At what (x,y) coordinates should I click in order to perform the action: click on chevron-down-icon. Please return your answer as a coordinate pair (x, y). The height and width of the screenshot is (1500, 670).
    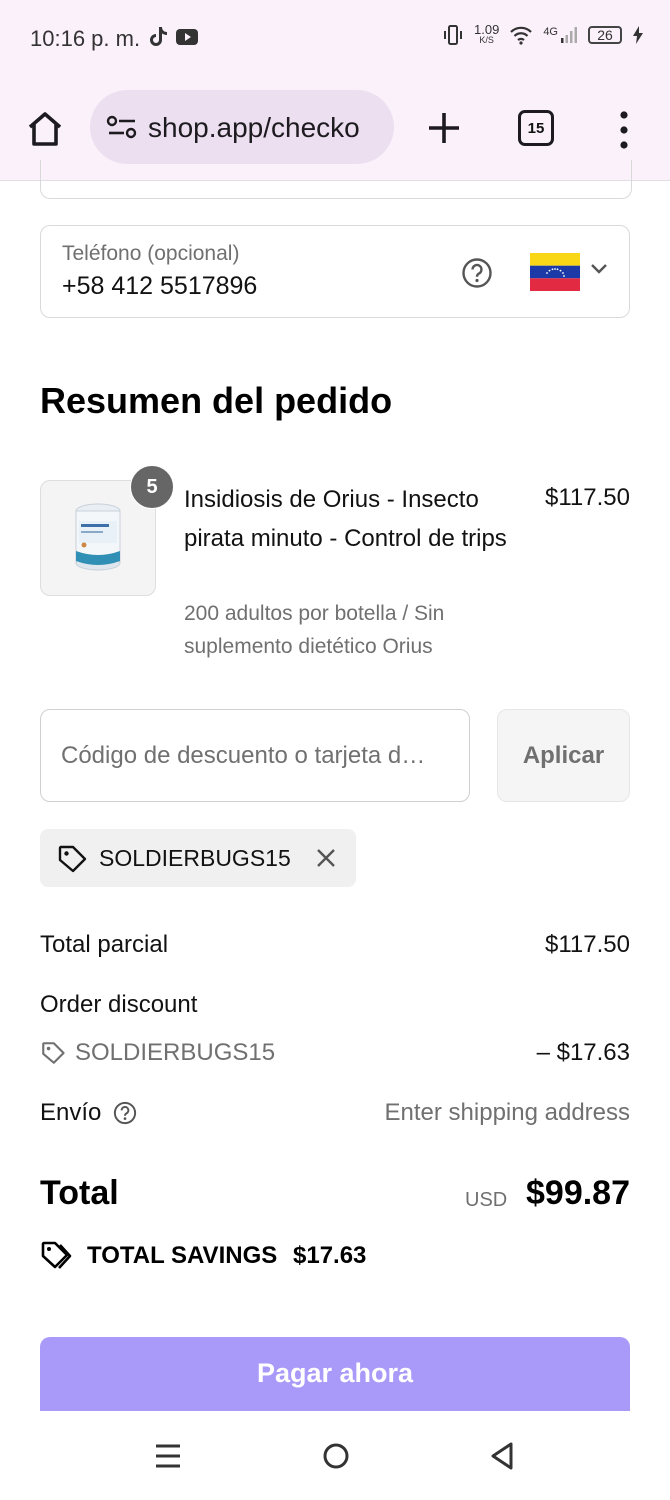
    Looking at the image, I should click on (599, 269).